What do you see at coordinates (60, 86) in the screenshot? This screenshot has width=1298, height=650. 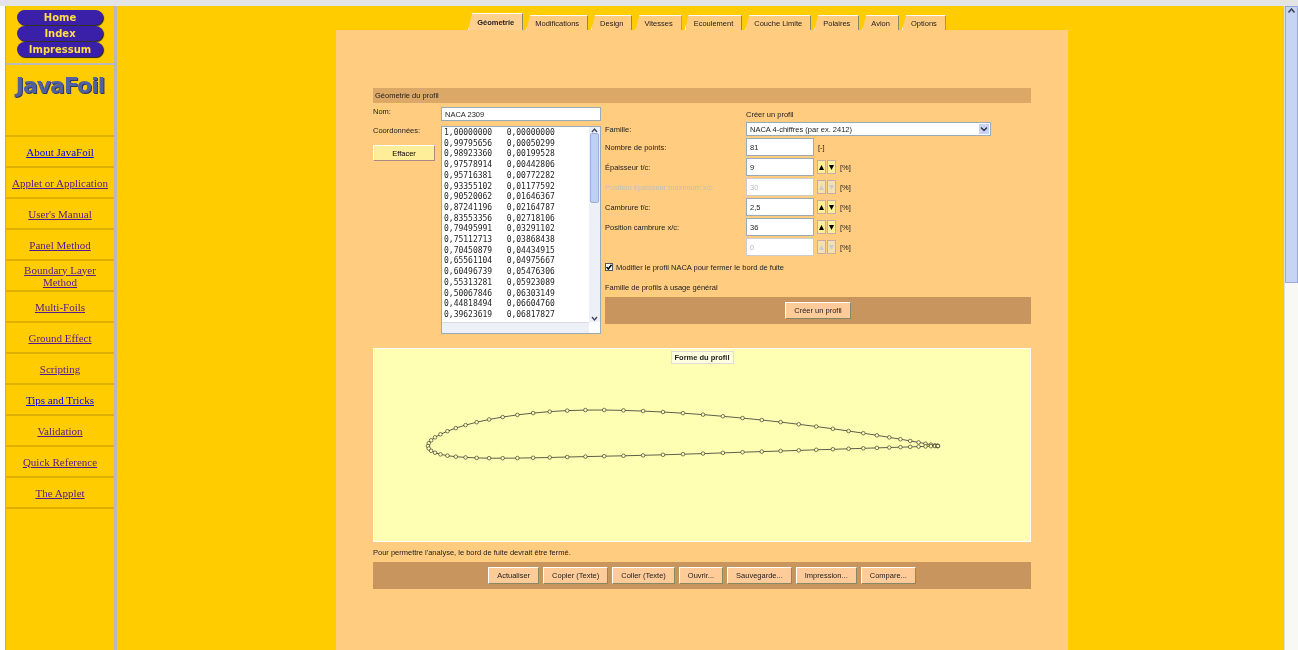 I see `logo: JavaFoil` at bounding box center [60, 86].